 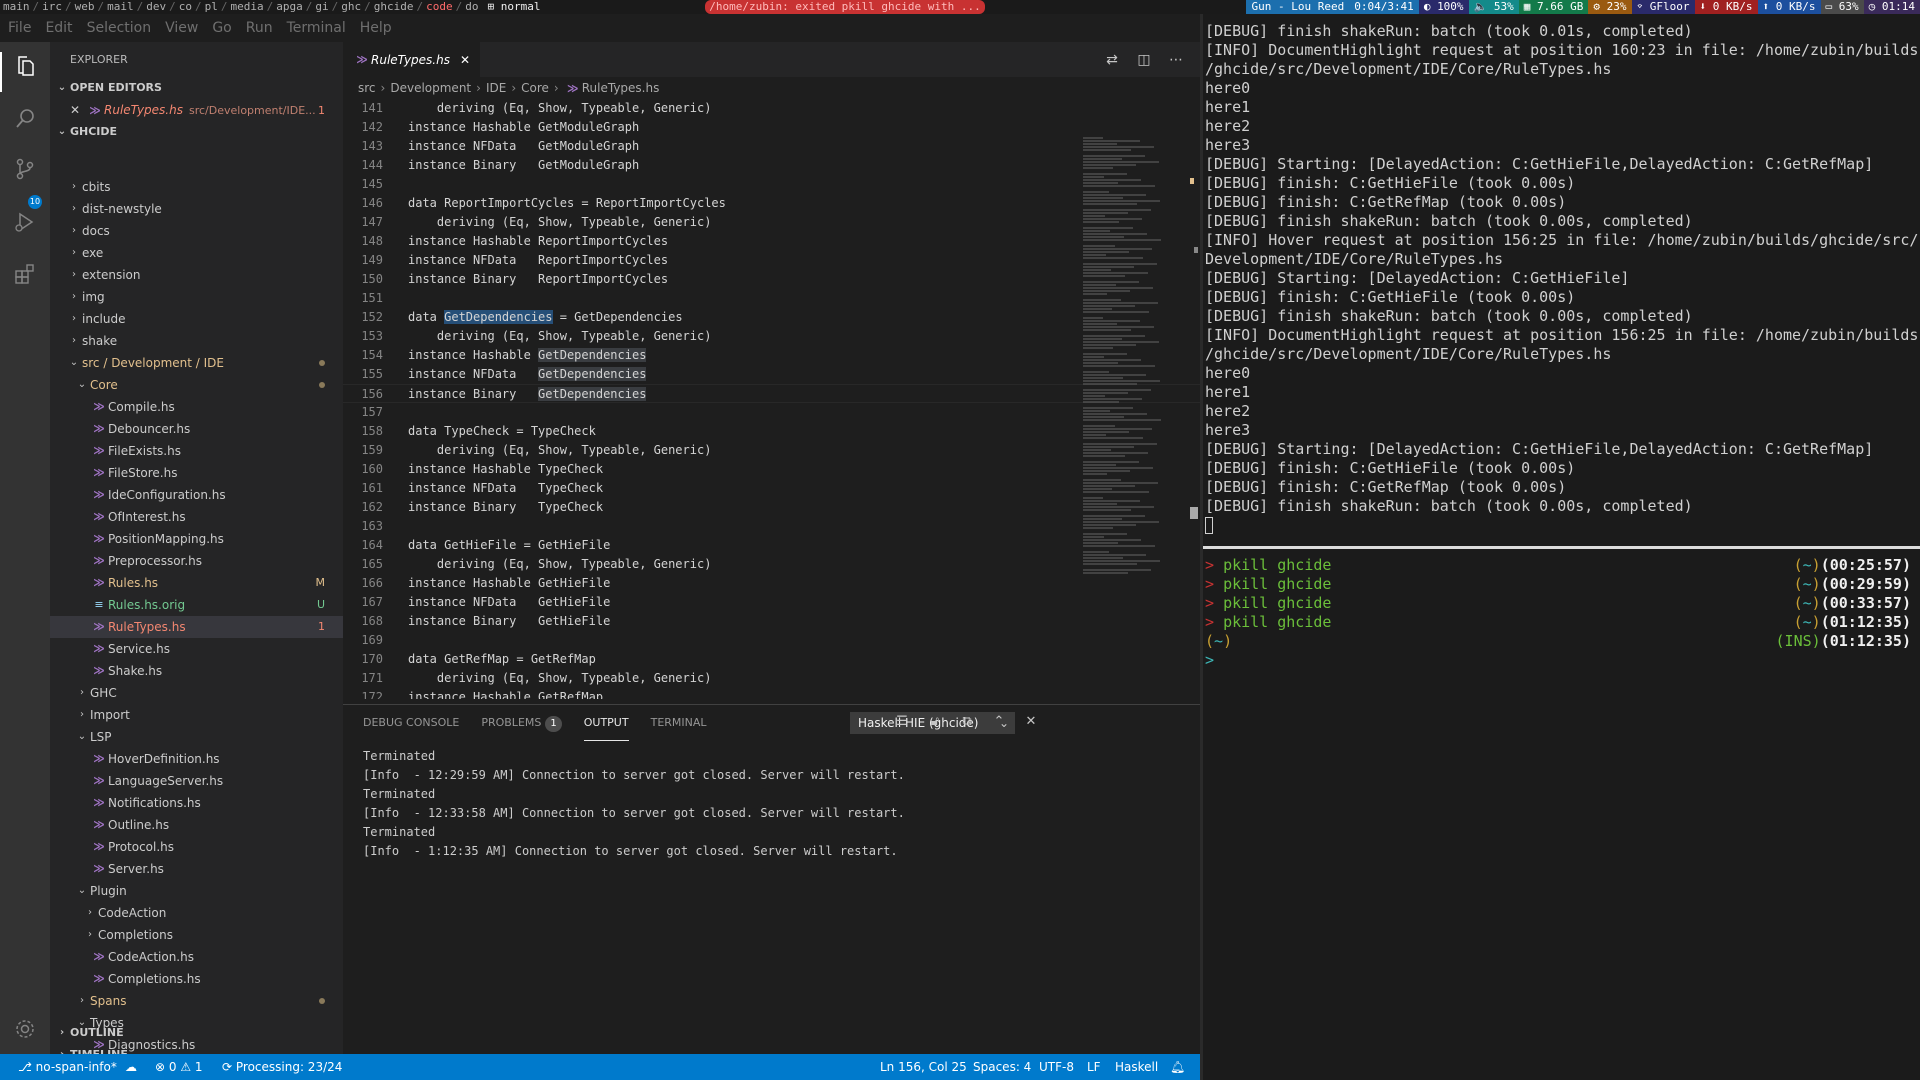 I want to click on breadcrumb-item: src, so click(x=367, y=88).